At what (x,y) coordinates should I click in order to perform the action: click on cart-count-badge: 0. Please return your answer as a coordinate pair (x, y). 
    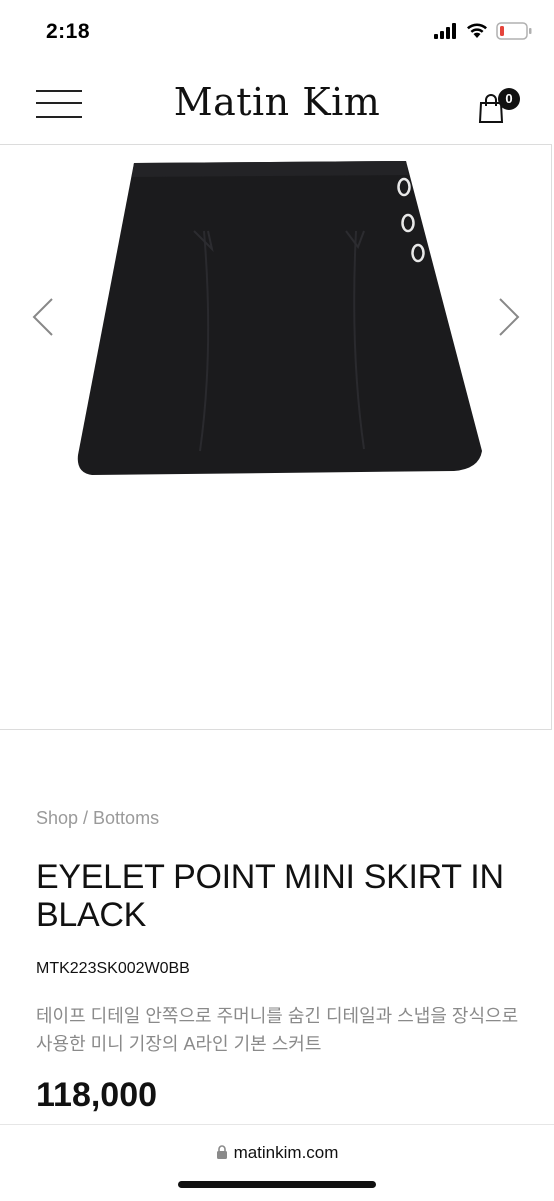
    Looking at the image, I should click on (509, 99).